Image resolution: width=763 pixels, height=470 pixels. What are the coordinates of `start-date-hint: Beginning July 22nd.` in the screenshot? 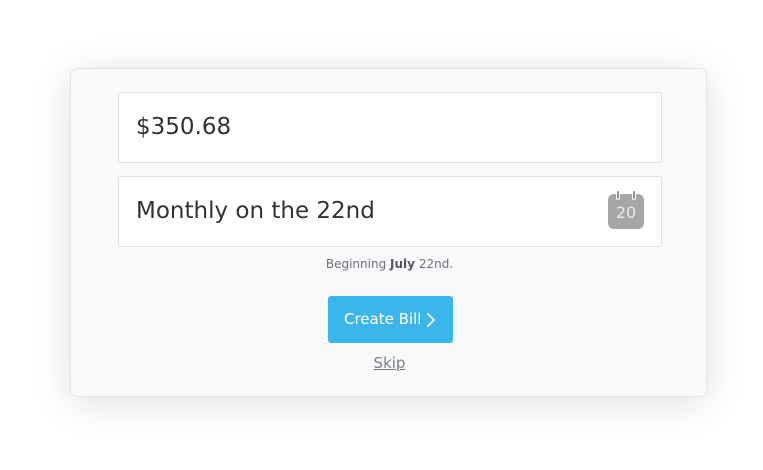 It's located at (389, 264).